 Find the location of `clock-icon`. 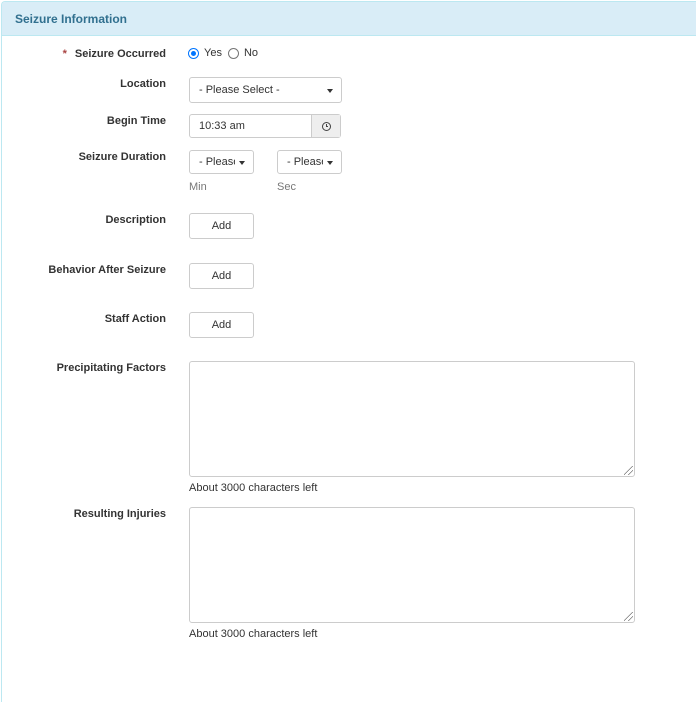

clock-icon is located at coordinates (326, 126).